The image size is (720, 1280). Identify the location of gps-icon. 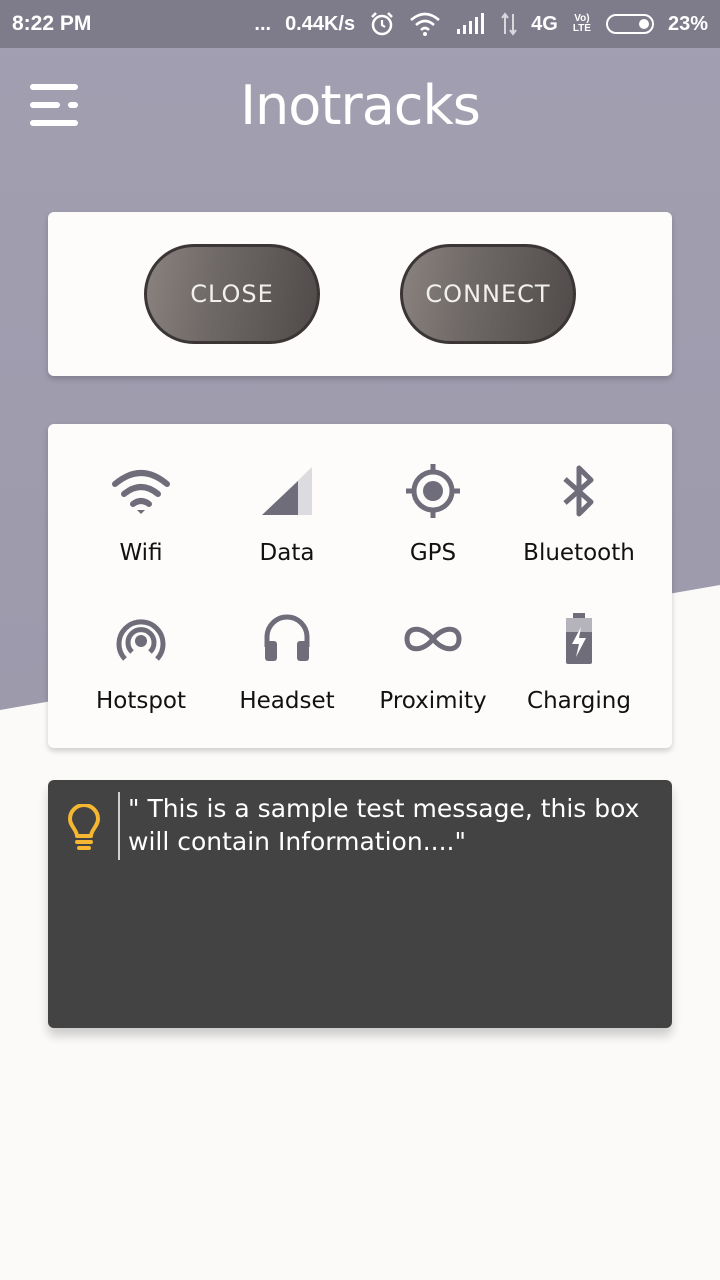
(433, 491).